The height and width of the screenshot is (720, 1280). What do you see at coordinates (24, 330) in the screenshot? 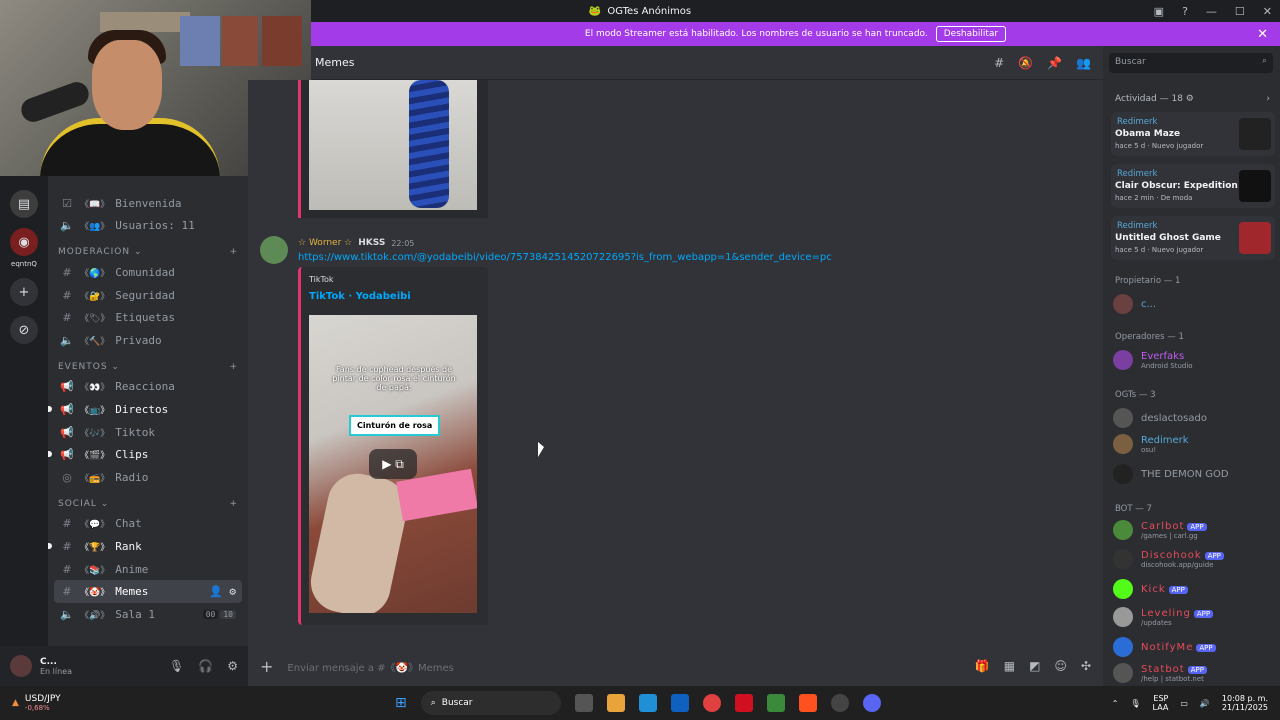
I see `explore-icon: ⊘` at bounding box center [24, 330].